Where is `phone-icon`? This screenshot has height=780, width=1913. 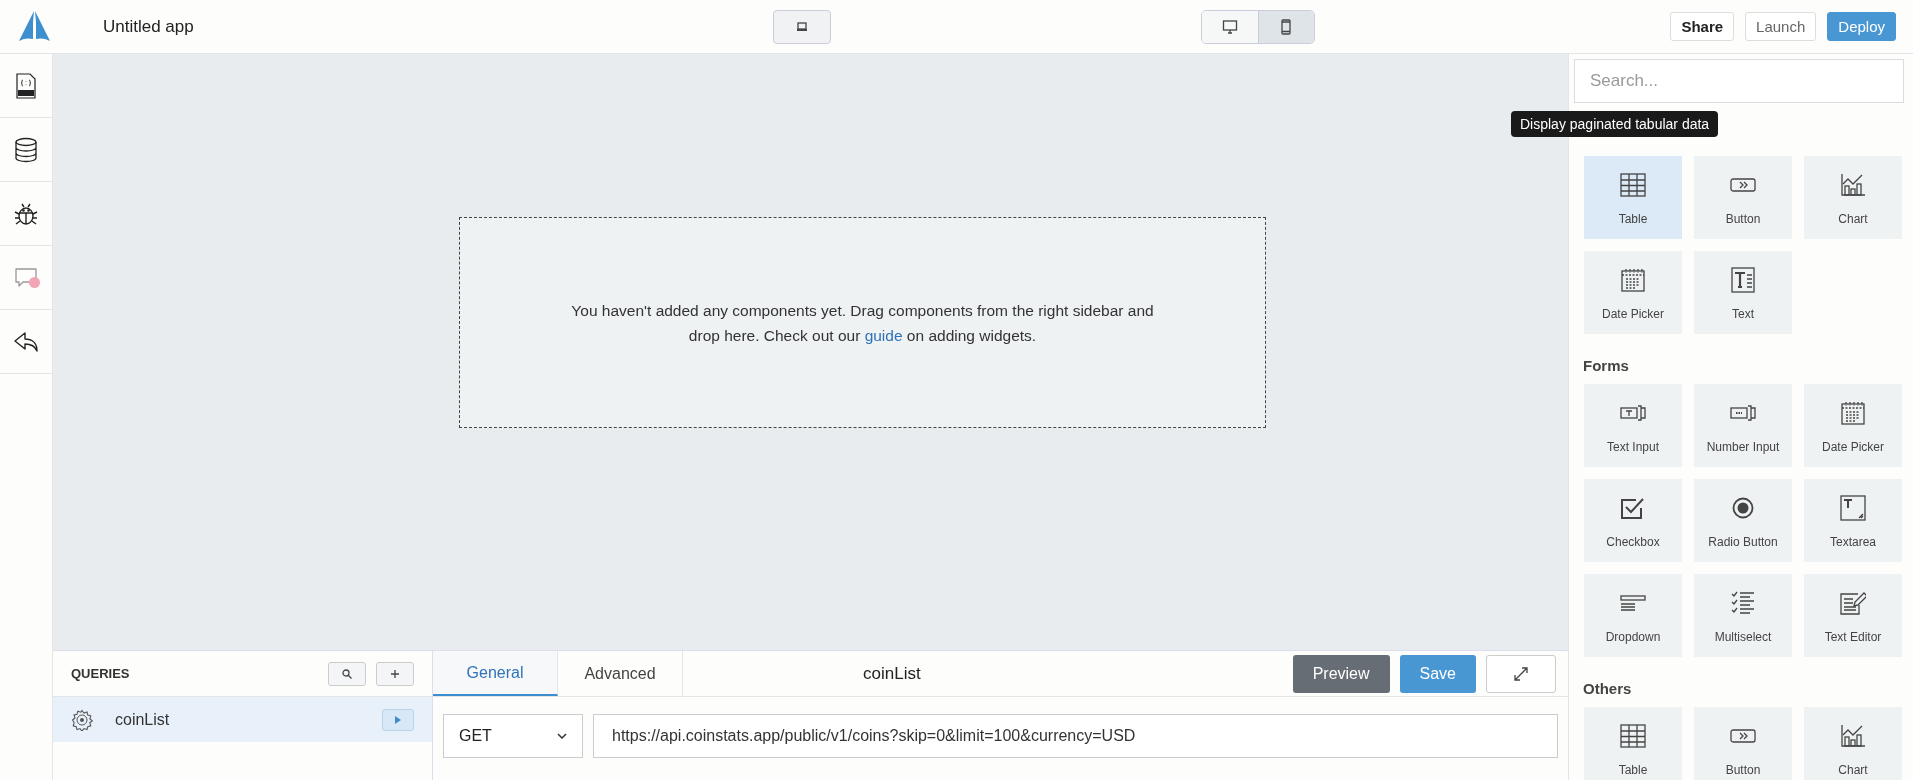 phone-icon is located at coordinates (1286, 26).